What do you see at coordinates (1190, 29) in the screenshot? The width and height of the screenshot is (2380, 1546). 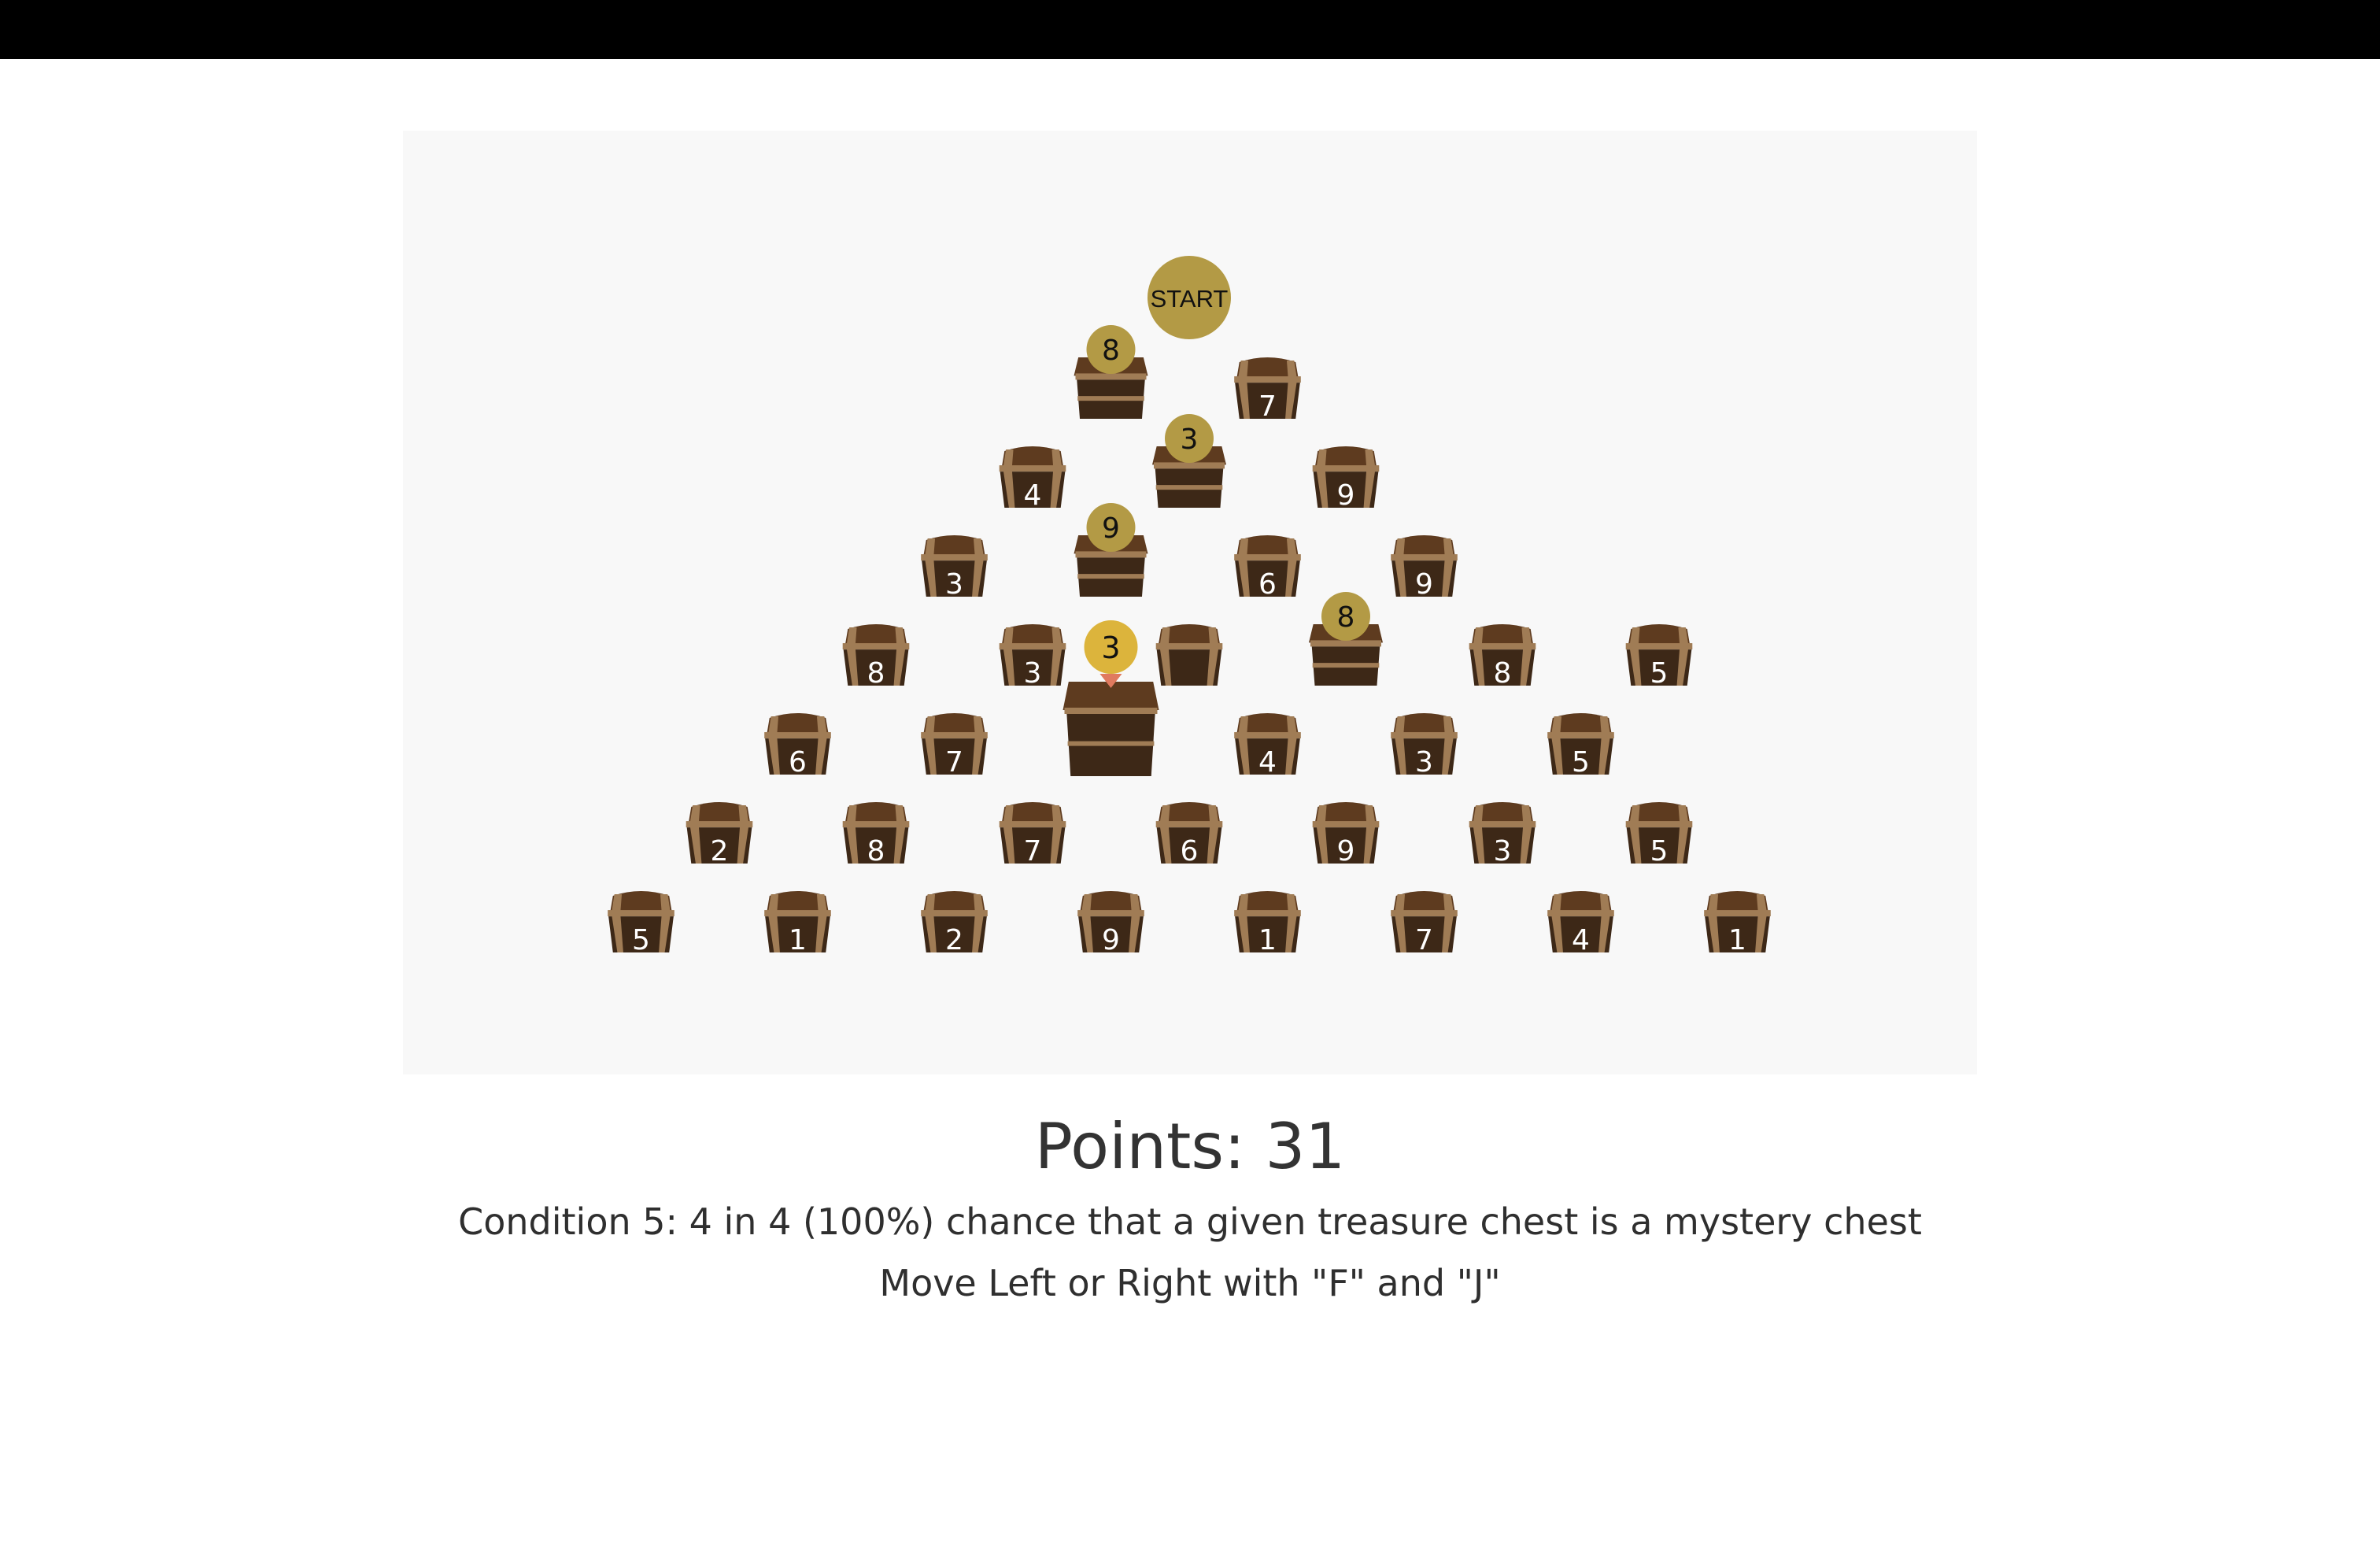 I see `top-bar` at bounding box center [1190, 29].